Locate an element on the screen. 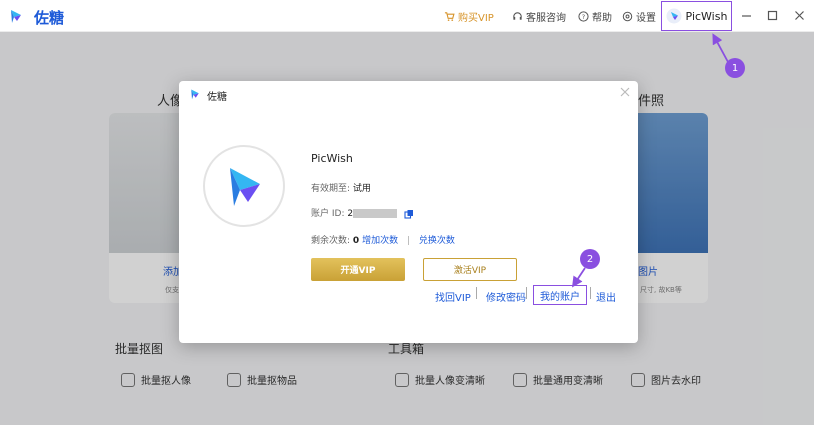 The height and width of the screenshot is (425, 814). app-name: 佐糖 is located at coordinates (49, 18).